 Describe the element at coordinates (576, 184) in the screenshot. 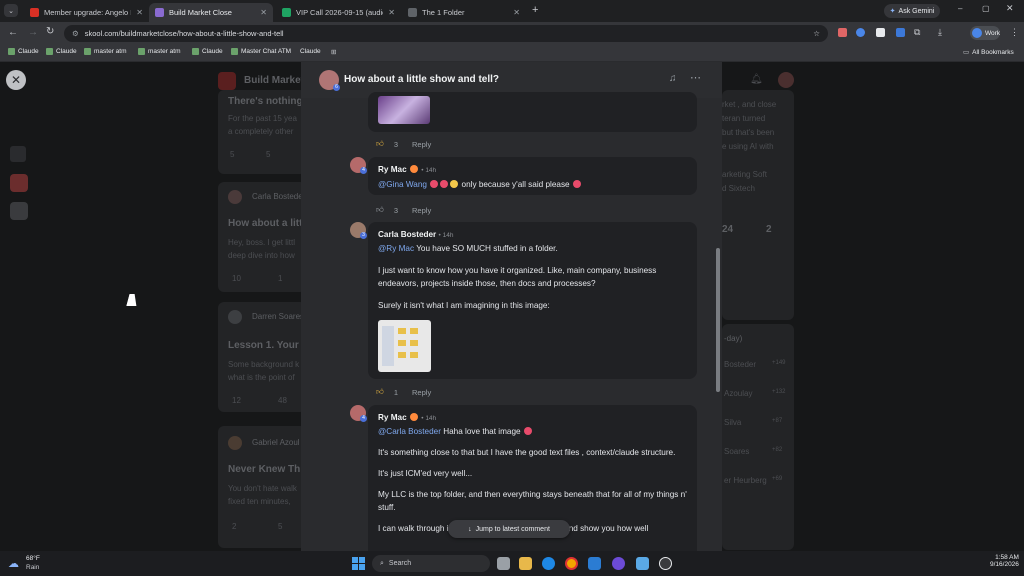

I see `emoji-icon` at that location.